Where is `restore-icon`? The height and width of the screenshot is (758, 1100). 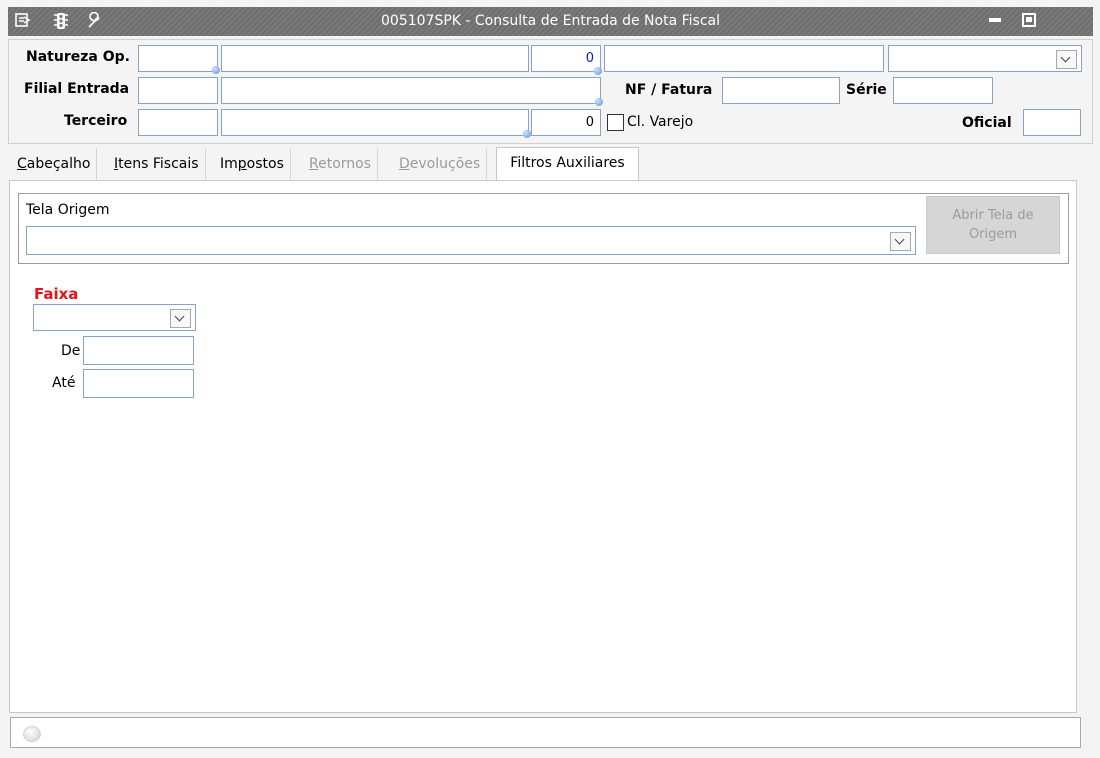 restore-icon is located at coordinates (1029, 21).